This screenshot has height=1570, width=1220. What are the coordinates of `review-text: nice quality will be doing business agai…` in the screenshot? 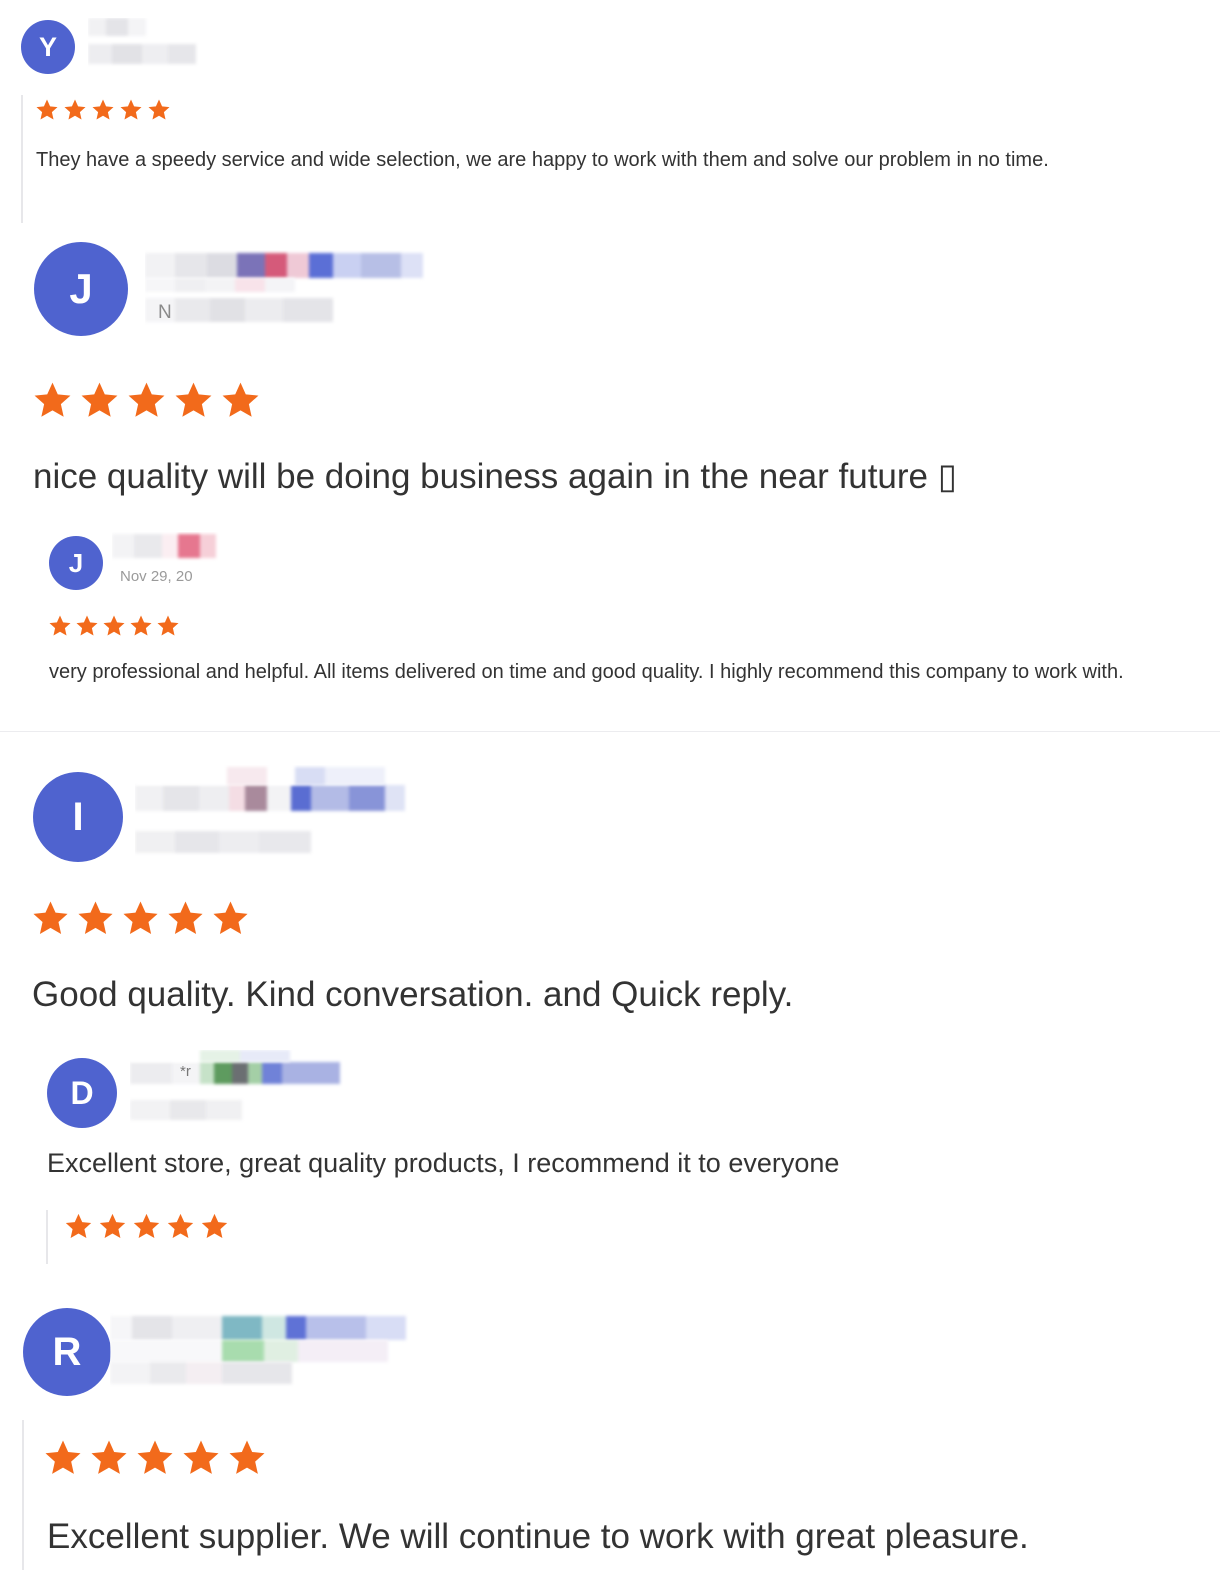 It's located at (495, 476).